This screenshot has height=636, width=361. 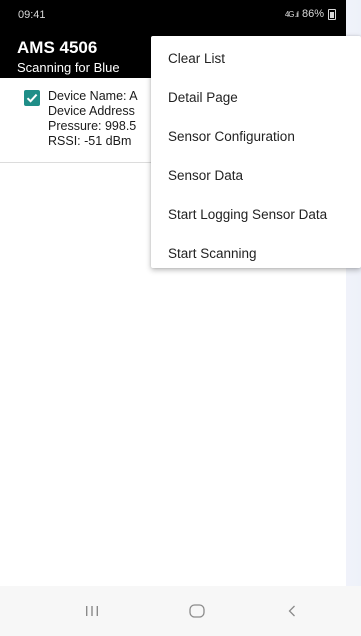 What do you see at coordinates (332, 14) in the screenshot?
I see `battery-icon` at bounding box center [332, 14].